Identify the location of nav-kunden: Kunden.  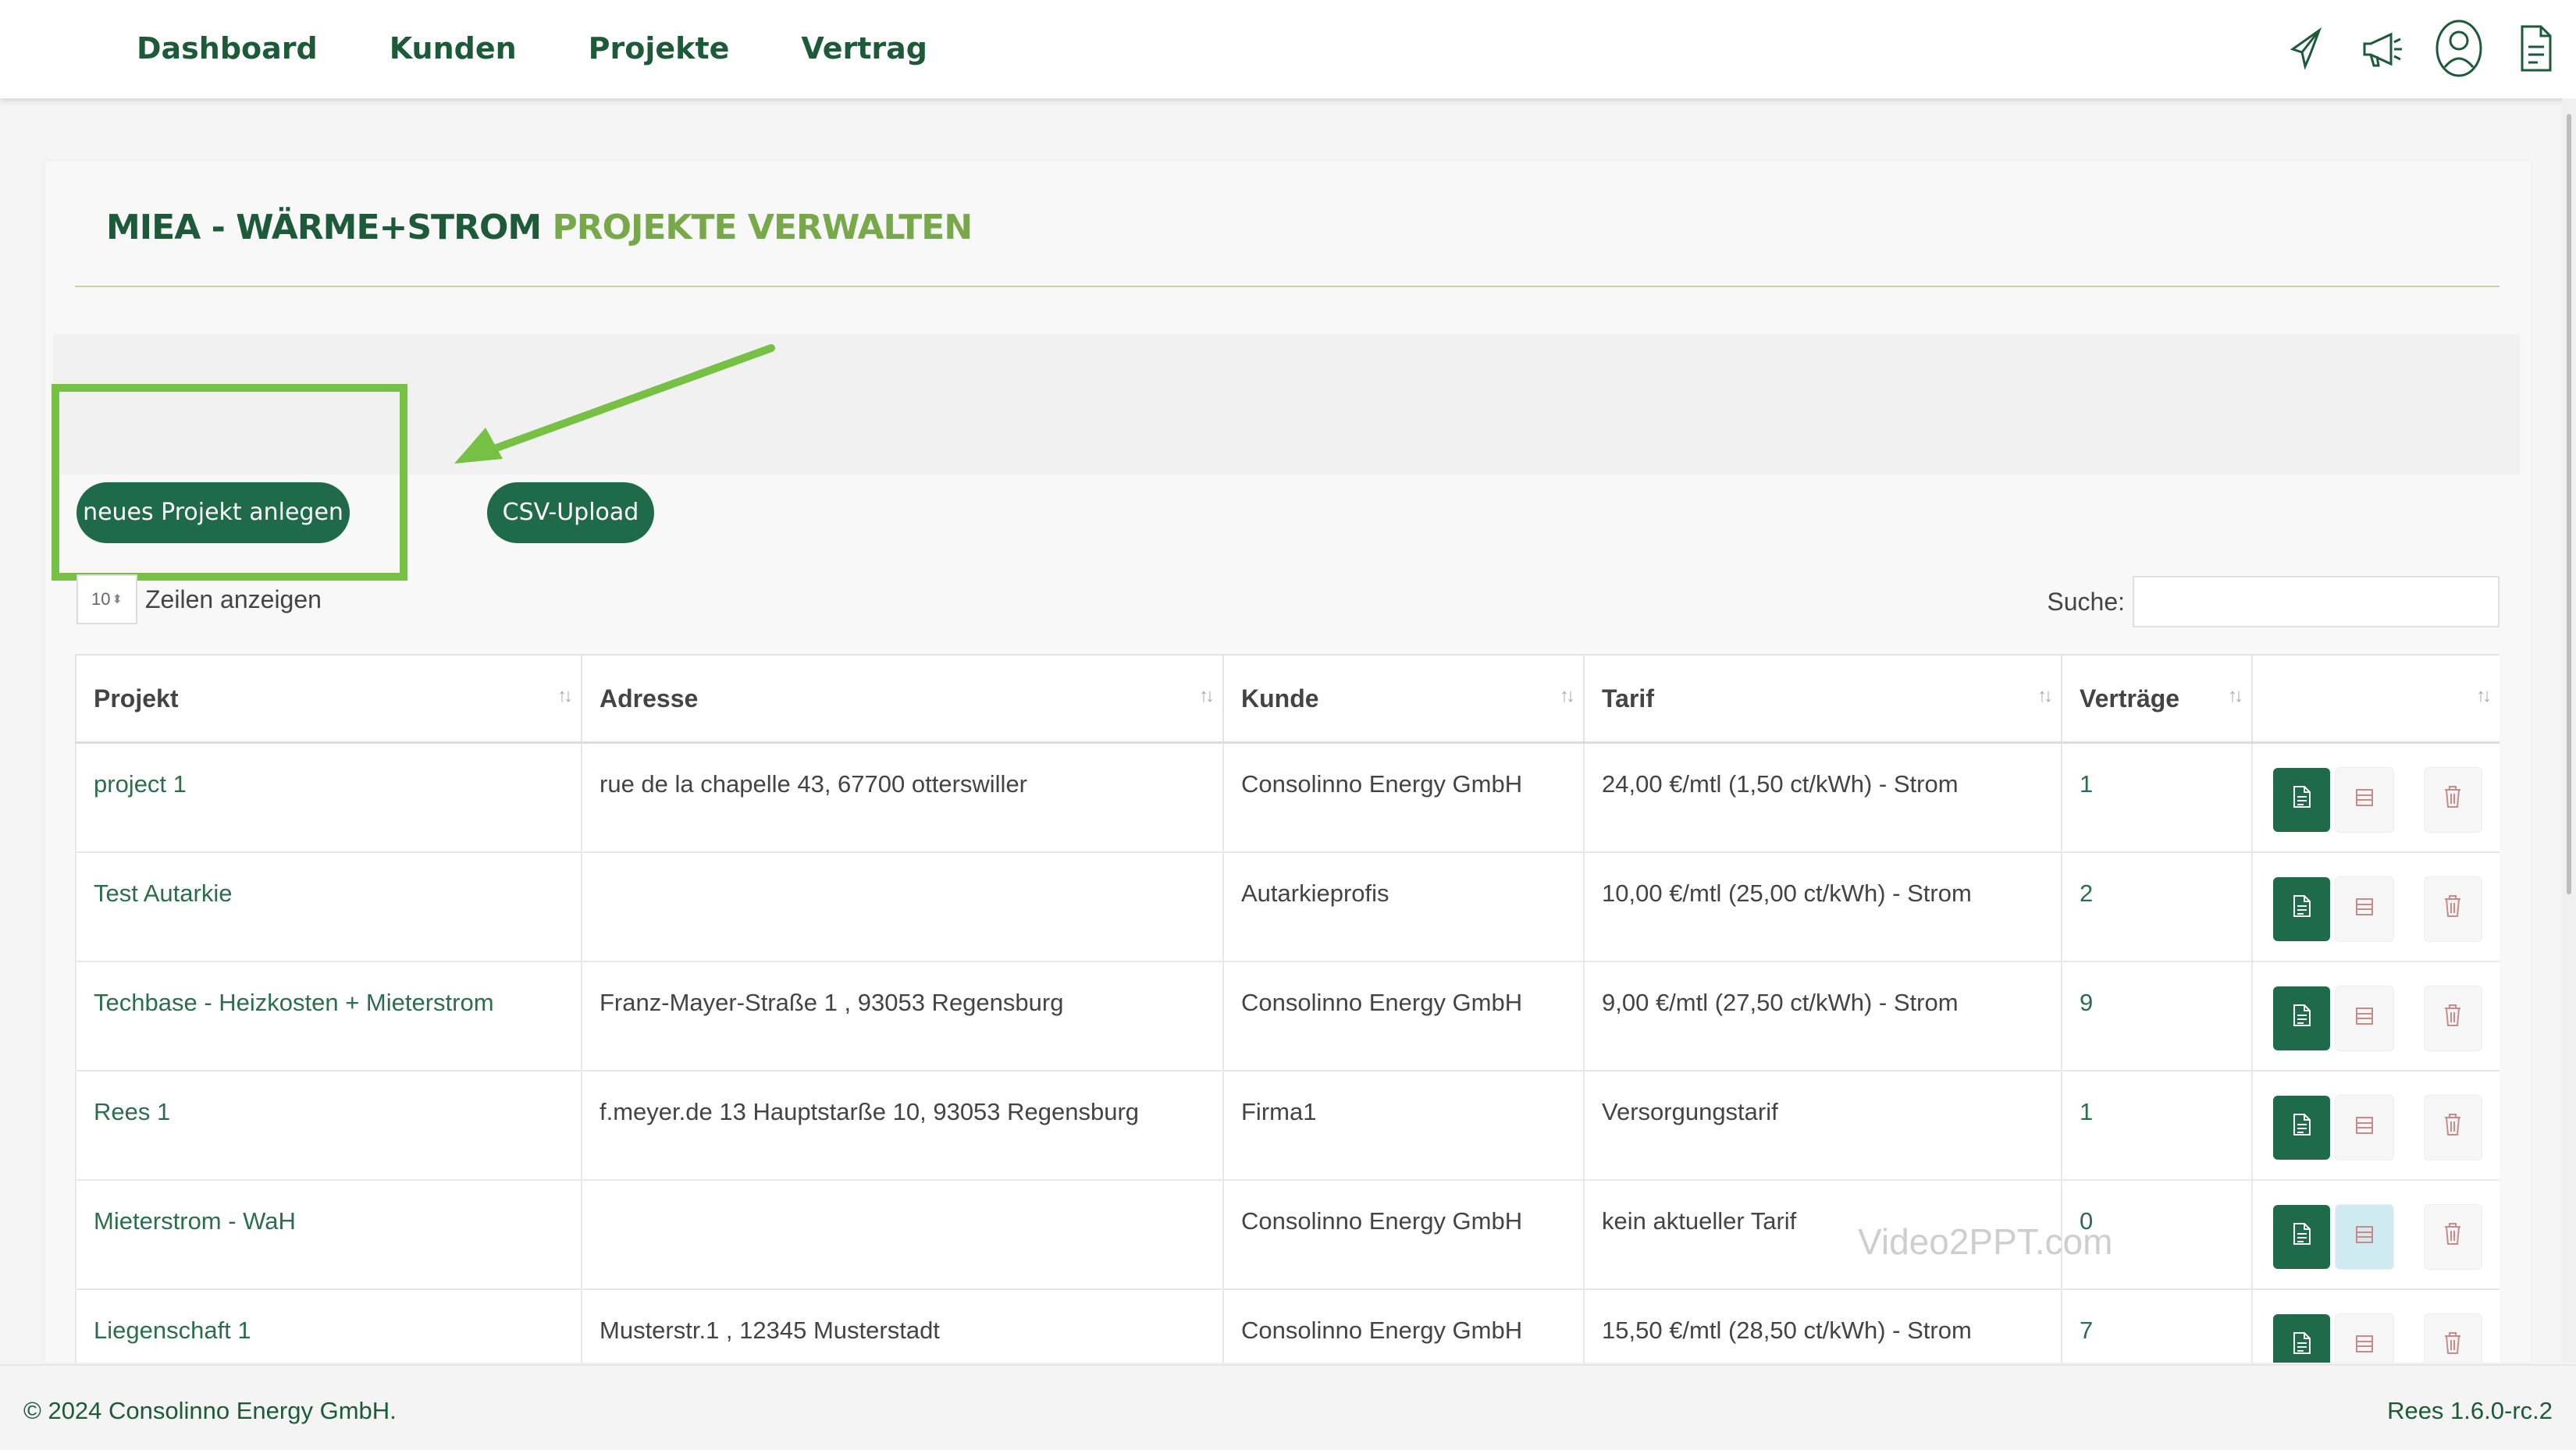
(454, 48).